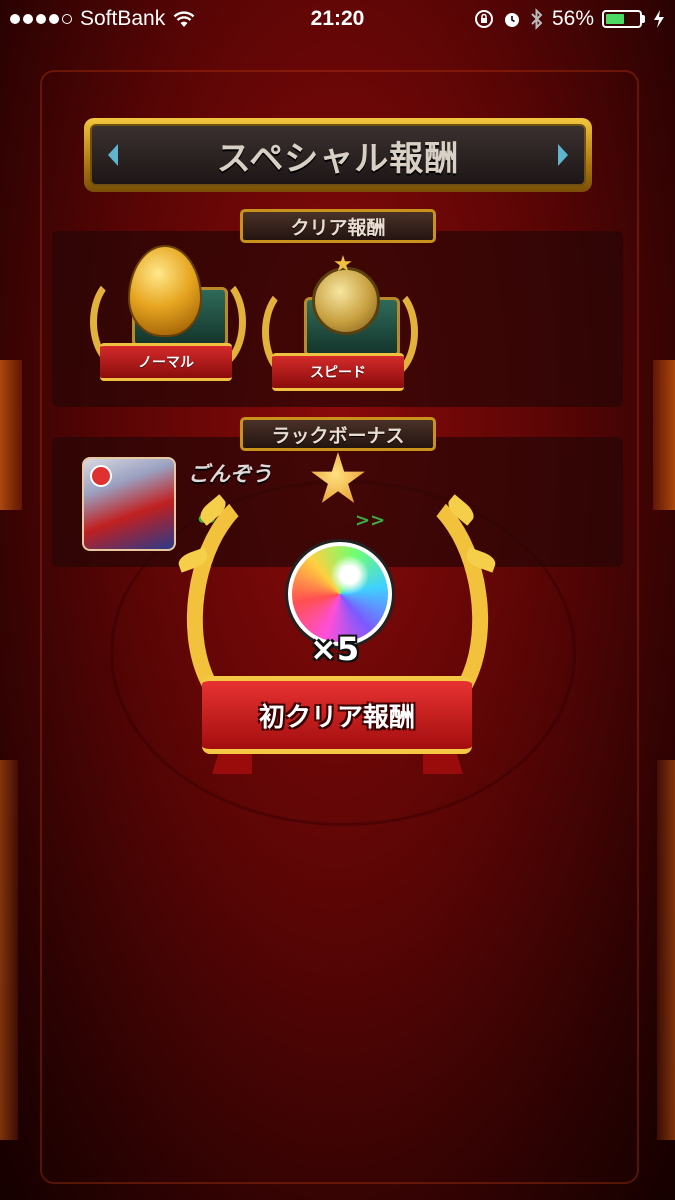  Describe the element at coordinates (101, 476) in the screenshot. I see `element-badge-icon` at that location.